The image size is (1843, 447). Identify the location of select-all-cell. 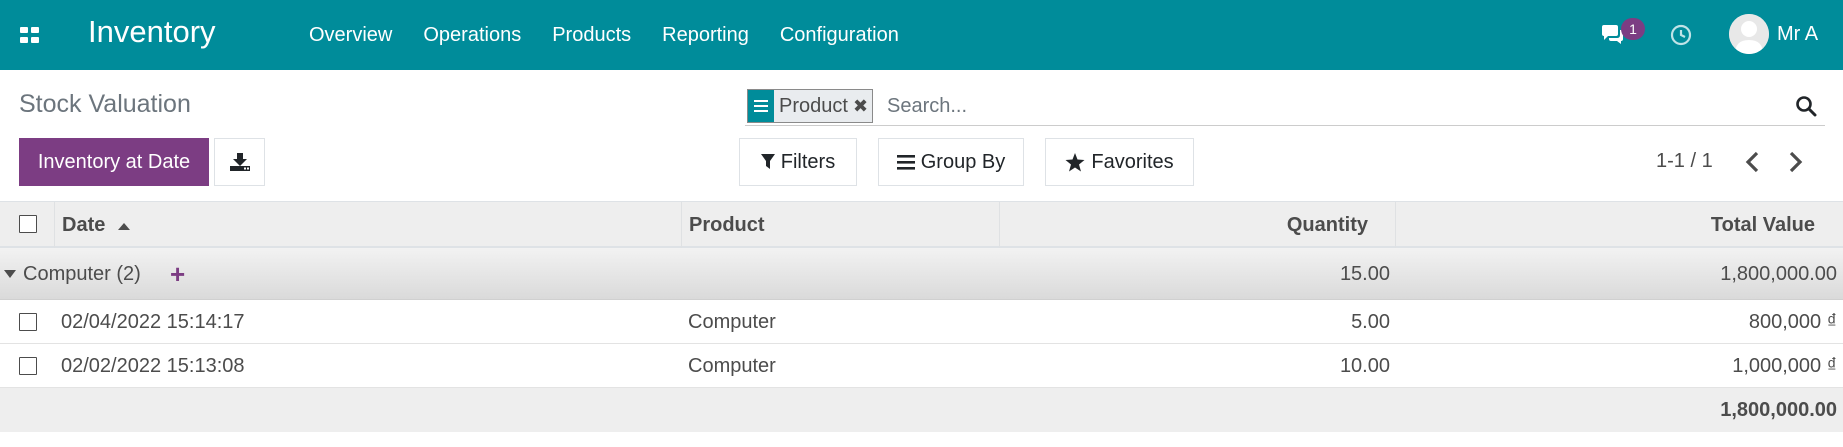
(27, 225).